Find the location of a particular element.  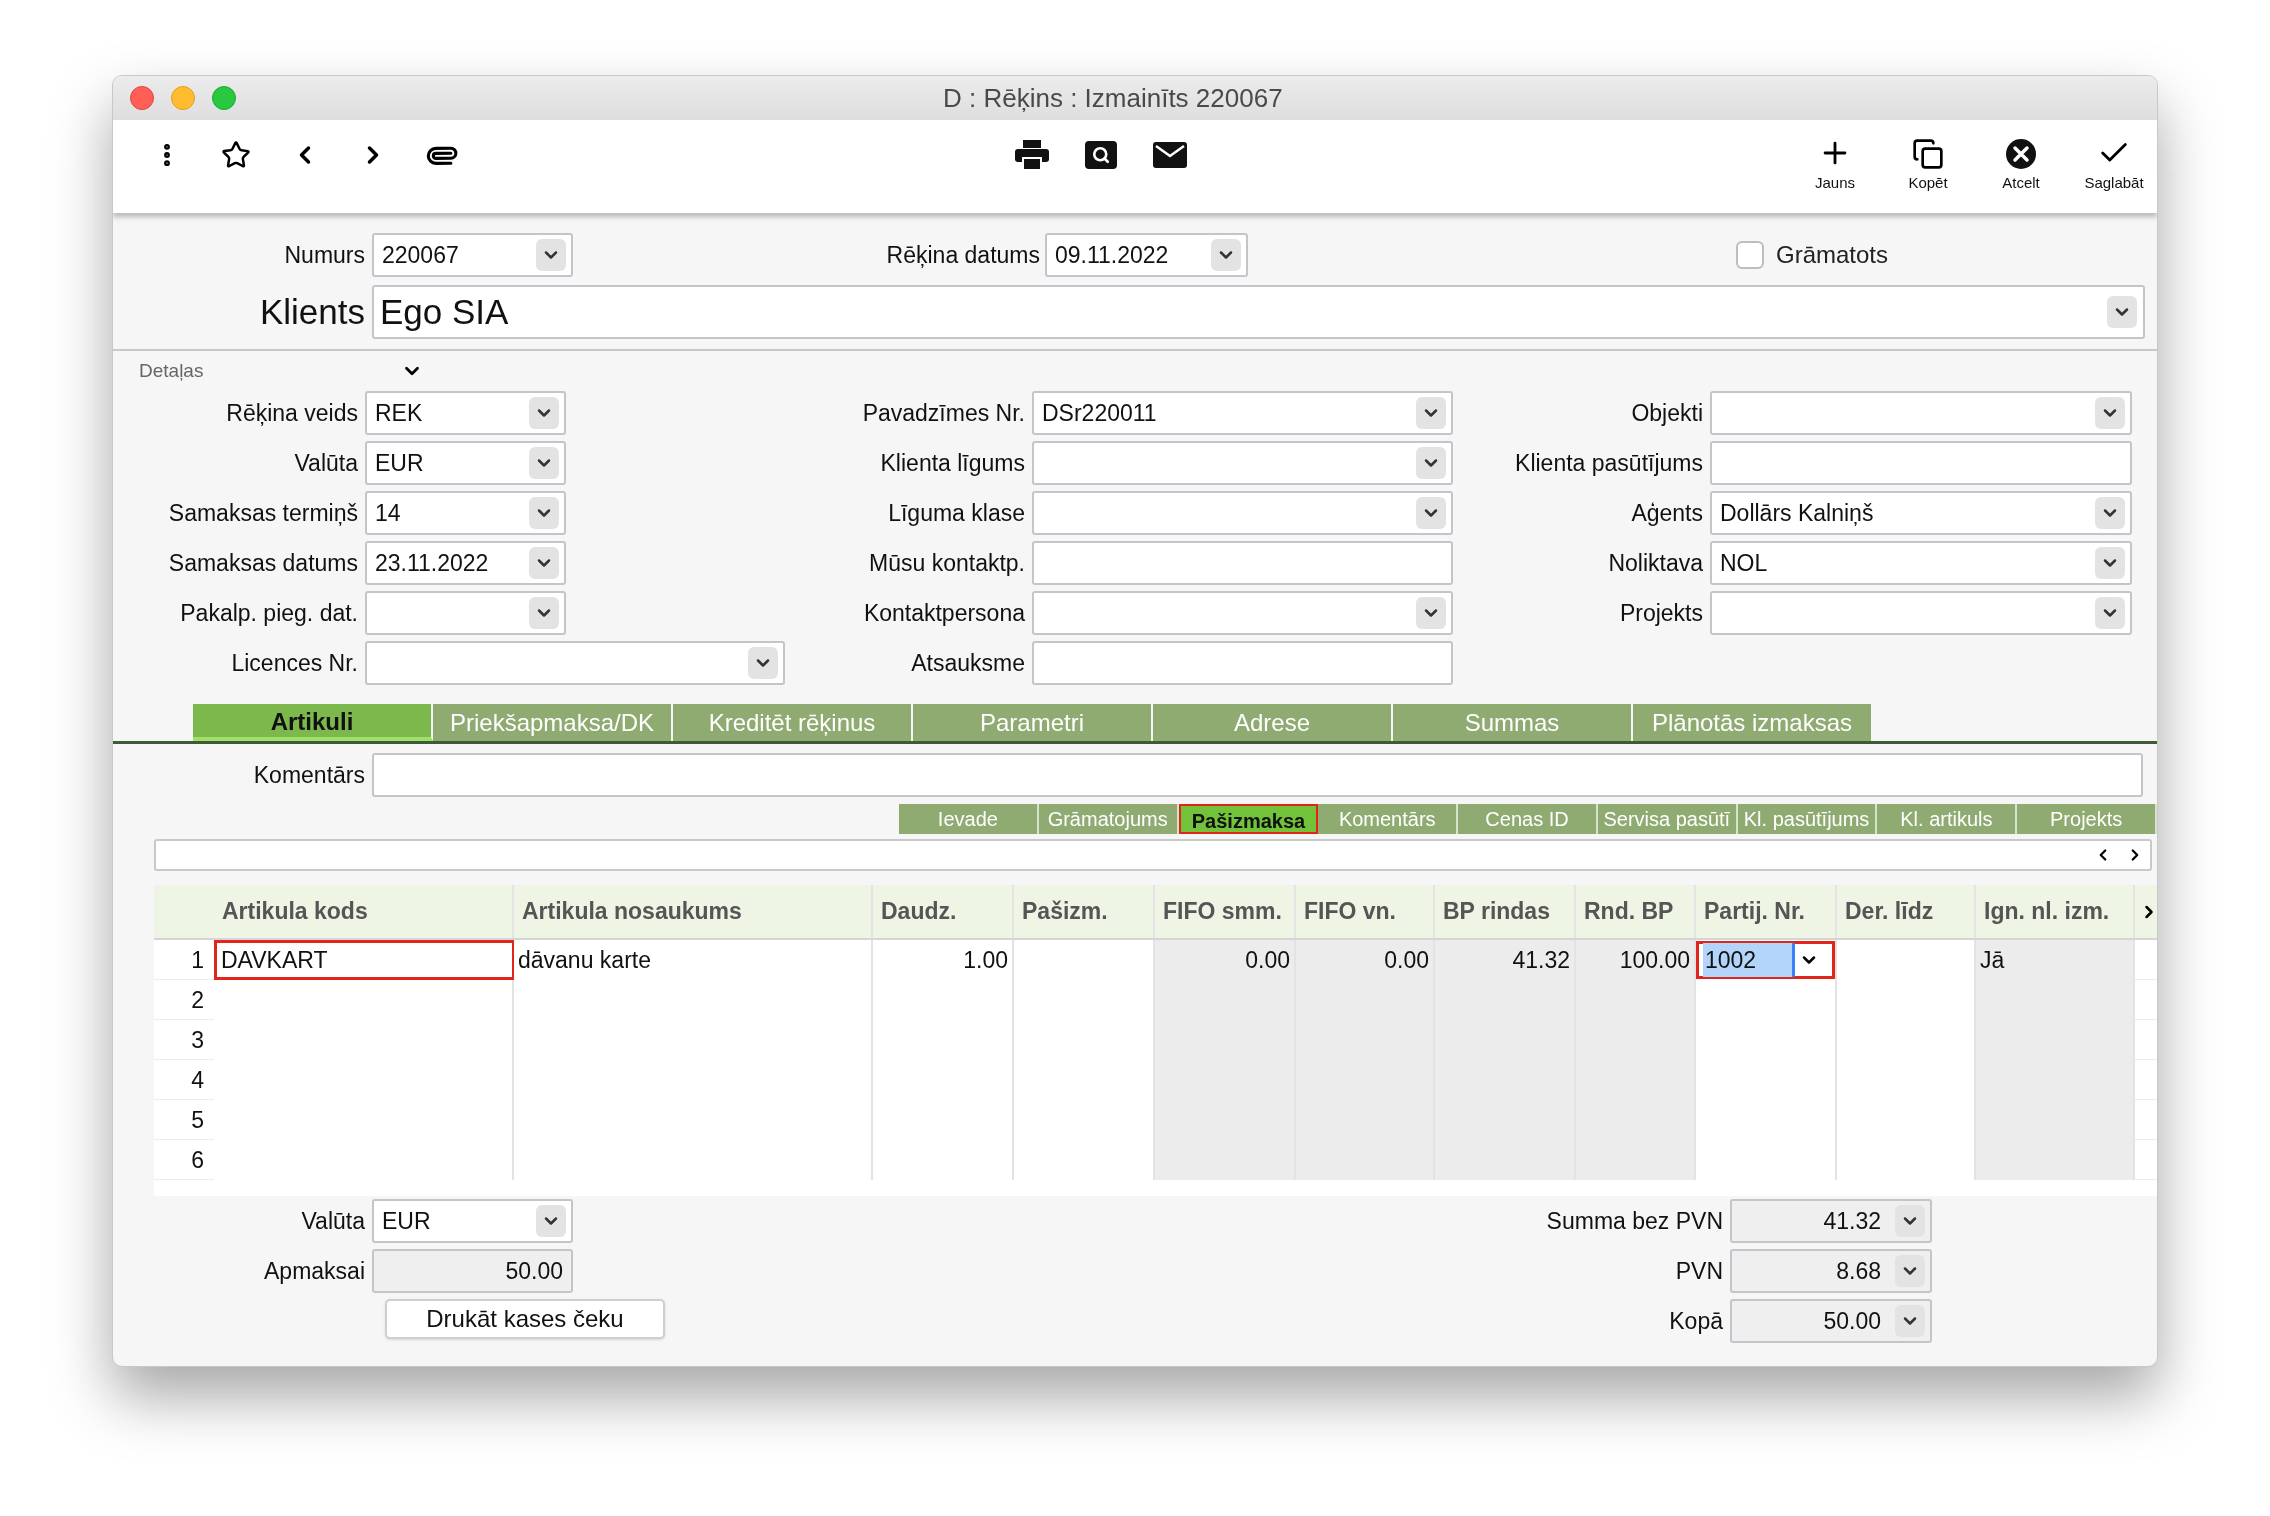

field-label: Samaksas termiņš is located at coordinates (262, 513).